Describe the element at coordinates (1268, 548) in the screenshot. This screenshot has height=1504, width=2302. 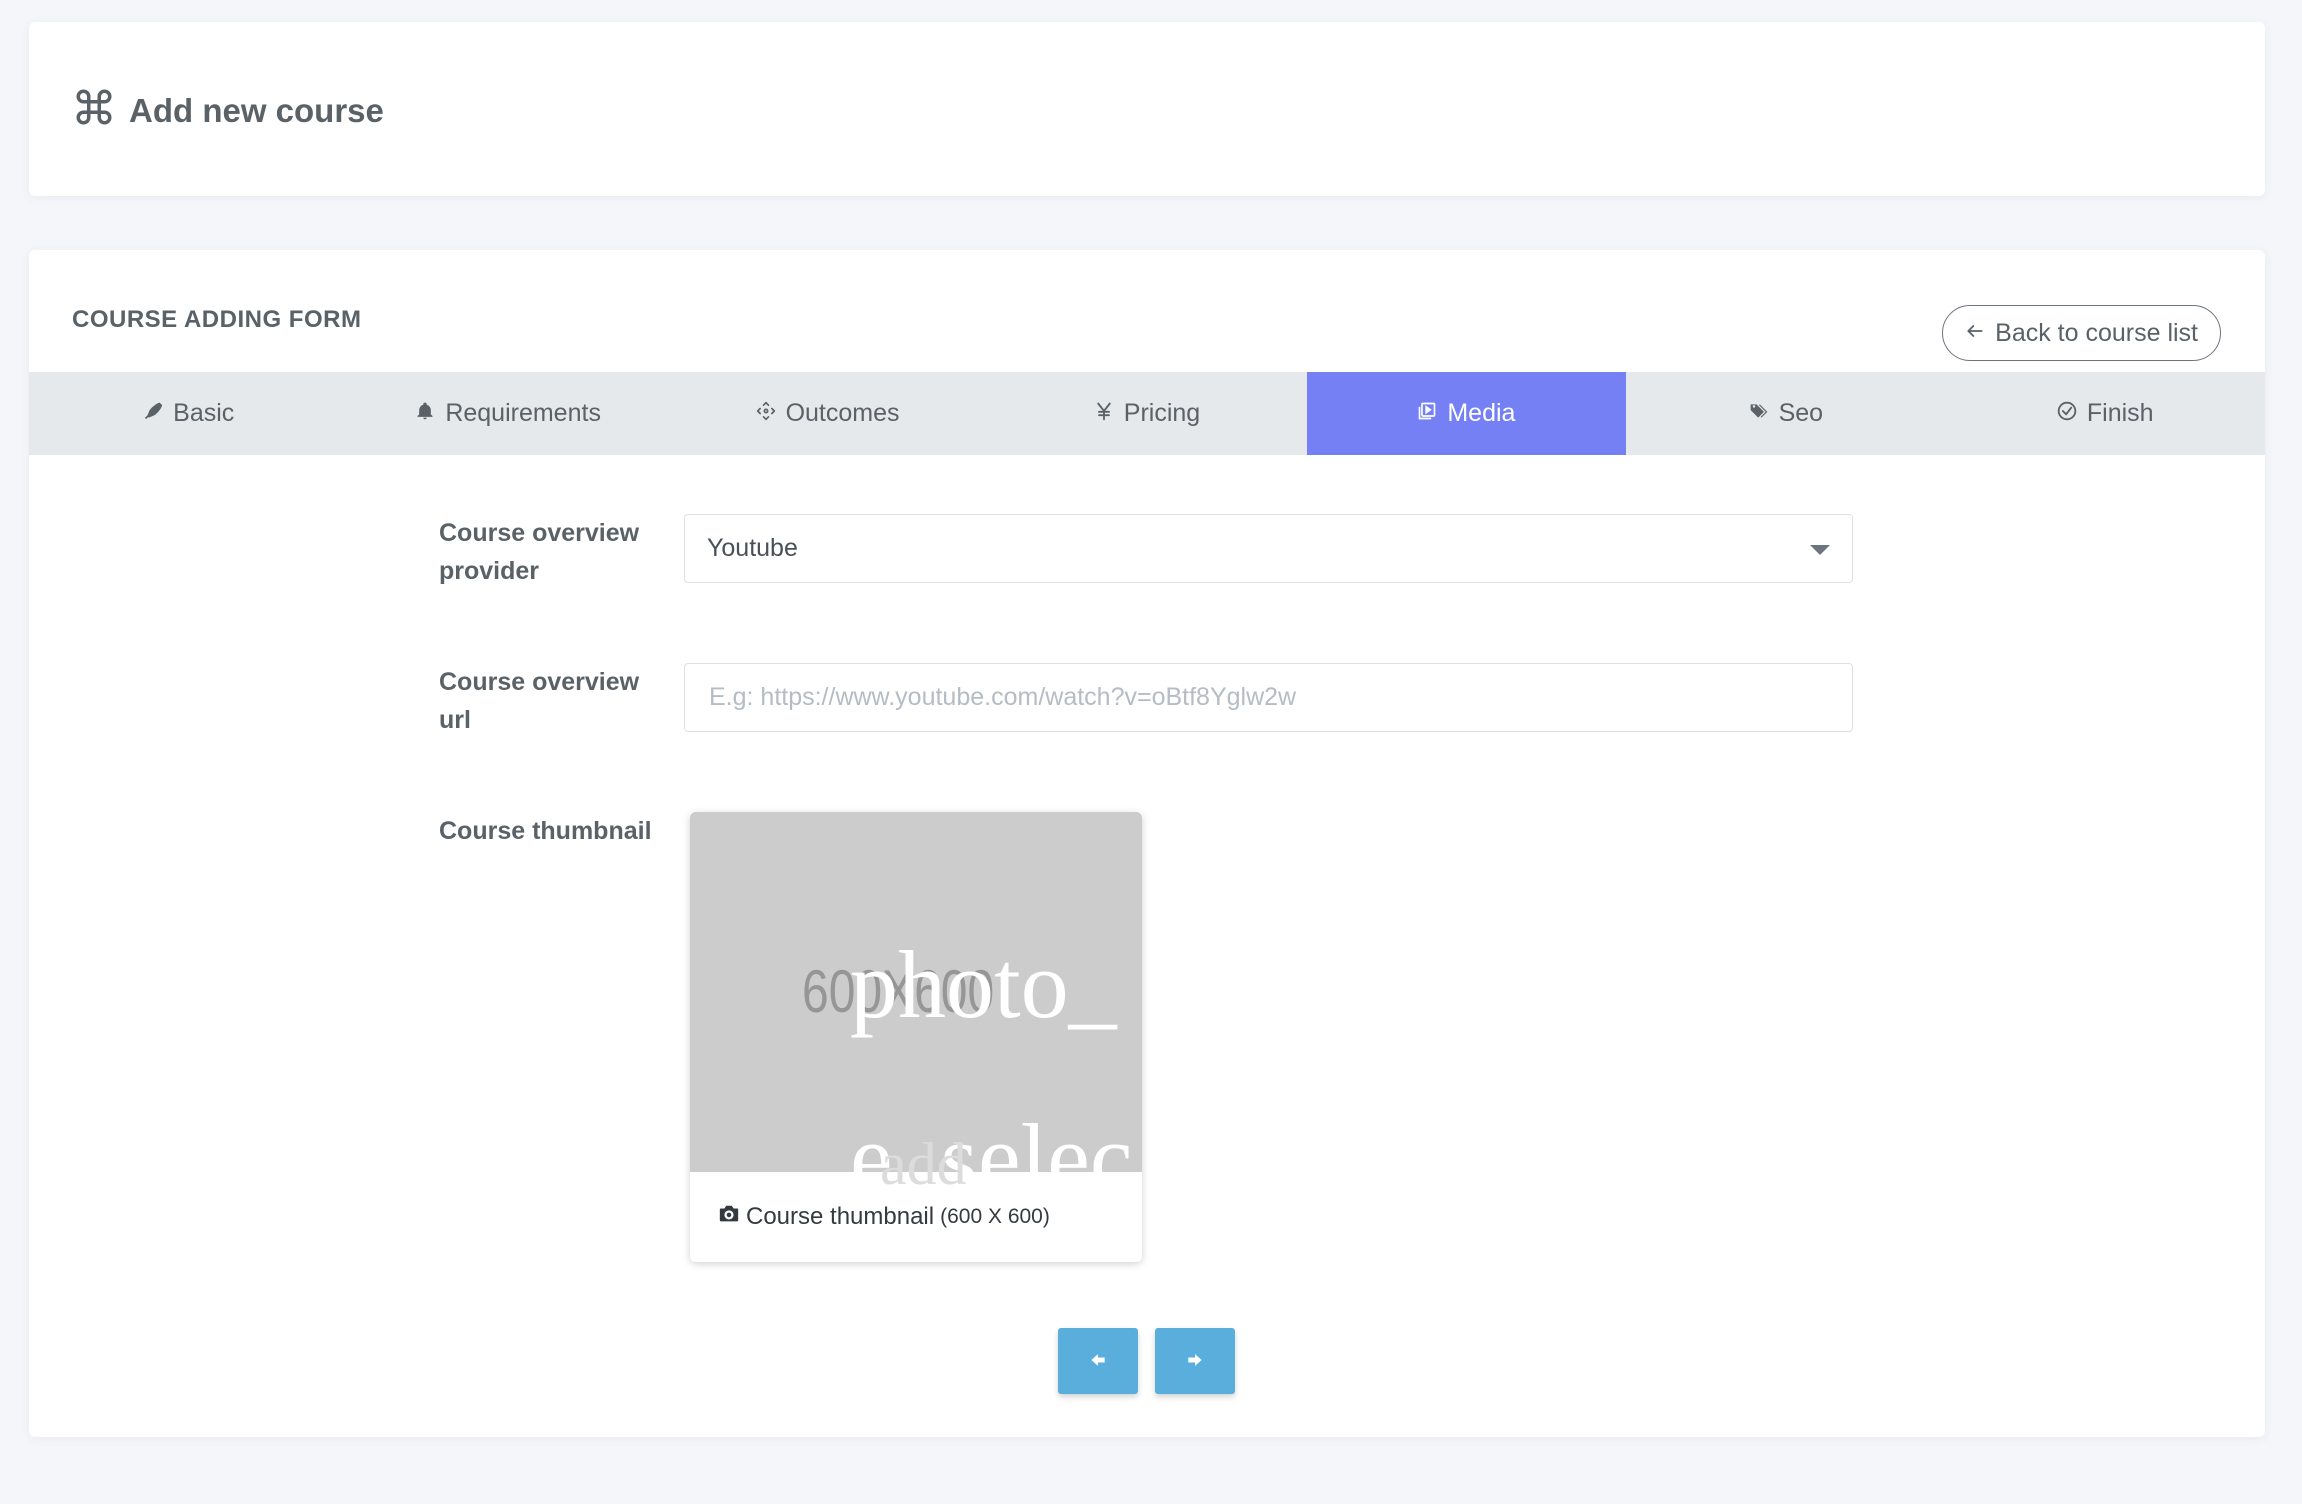
I see `provider-select: Youtube` at that location.